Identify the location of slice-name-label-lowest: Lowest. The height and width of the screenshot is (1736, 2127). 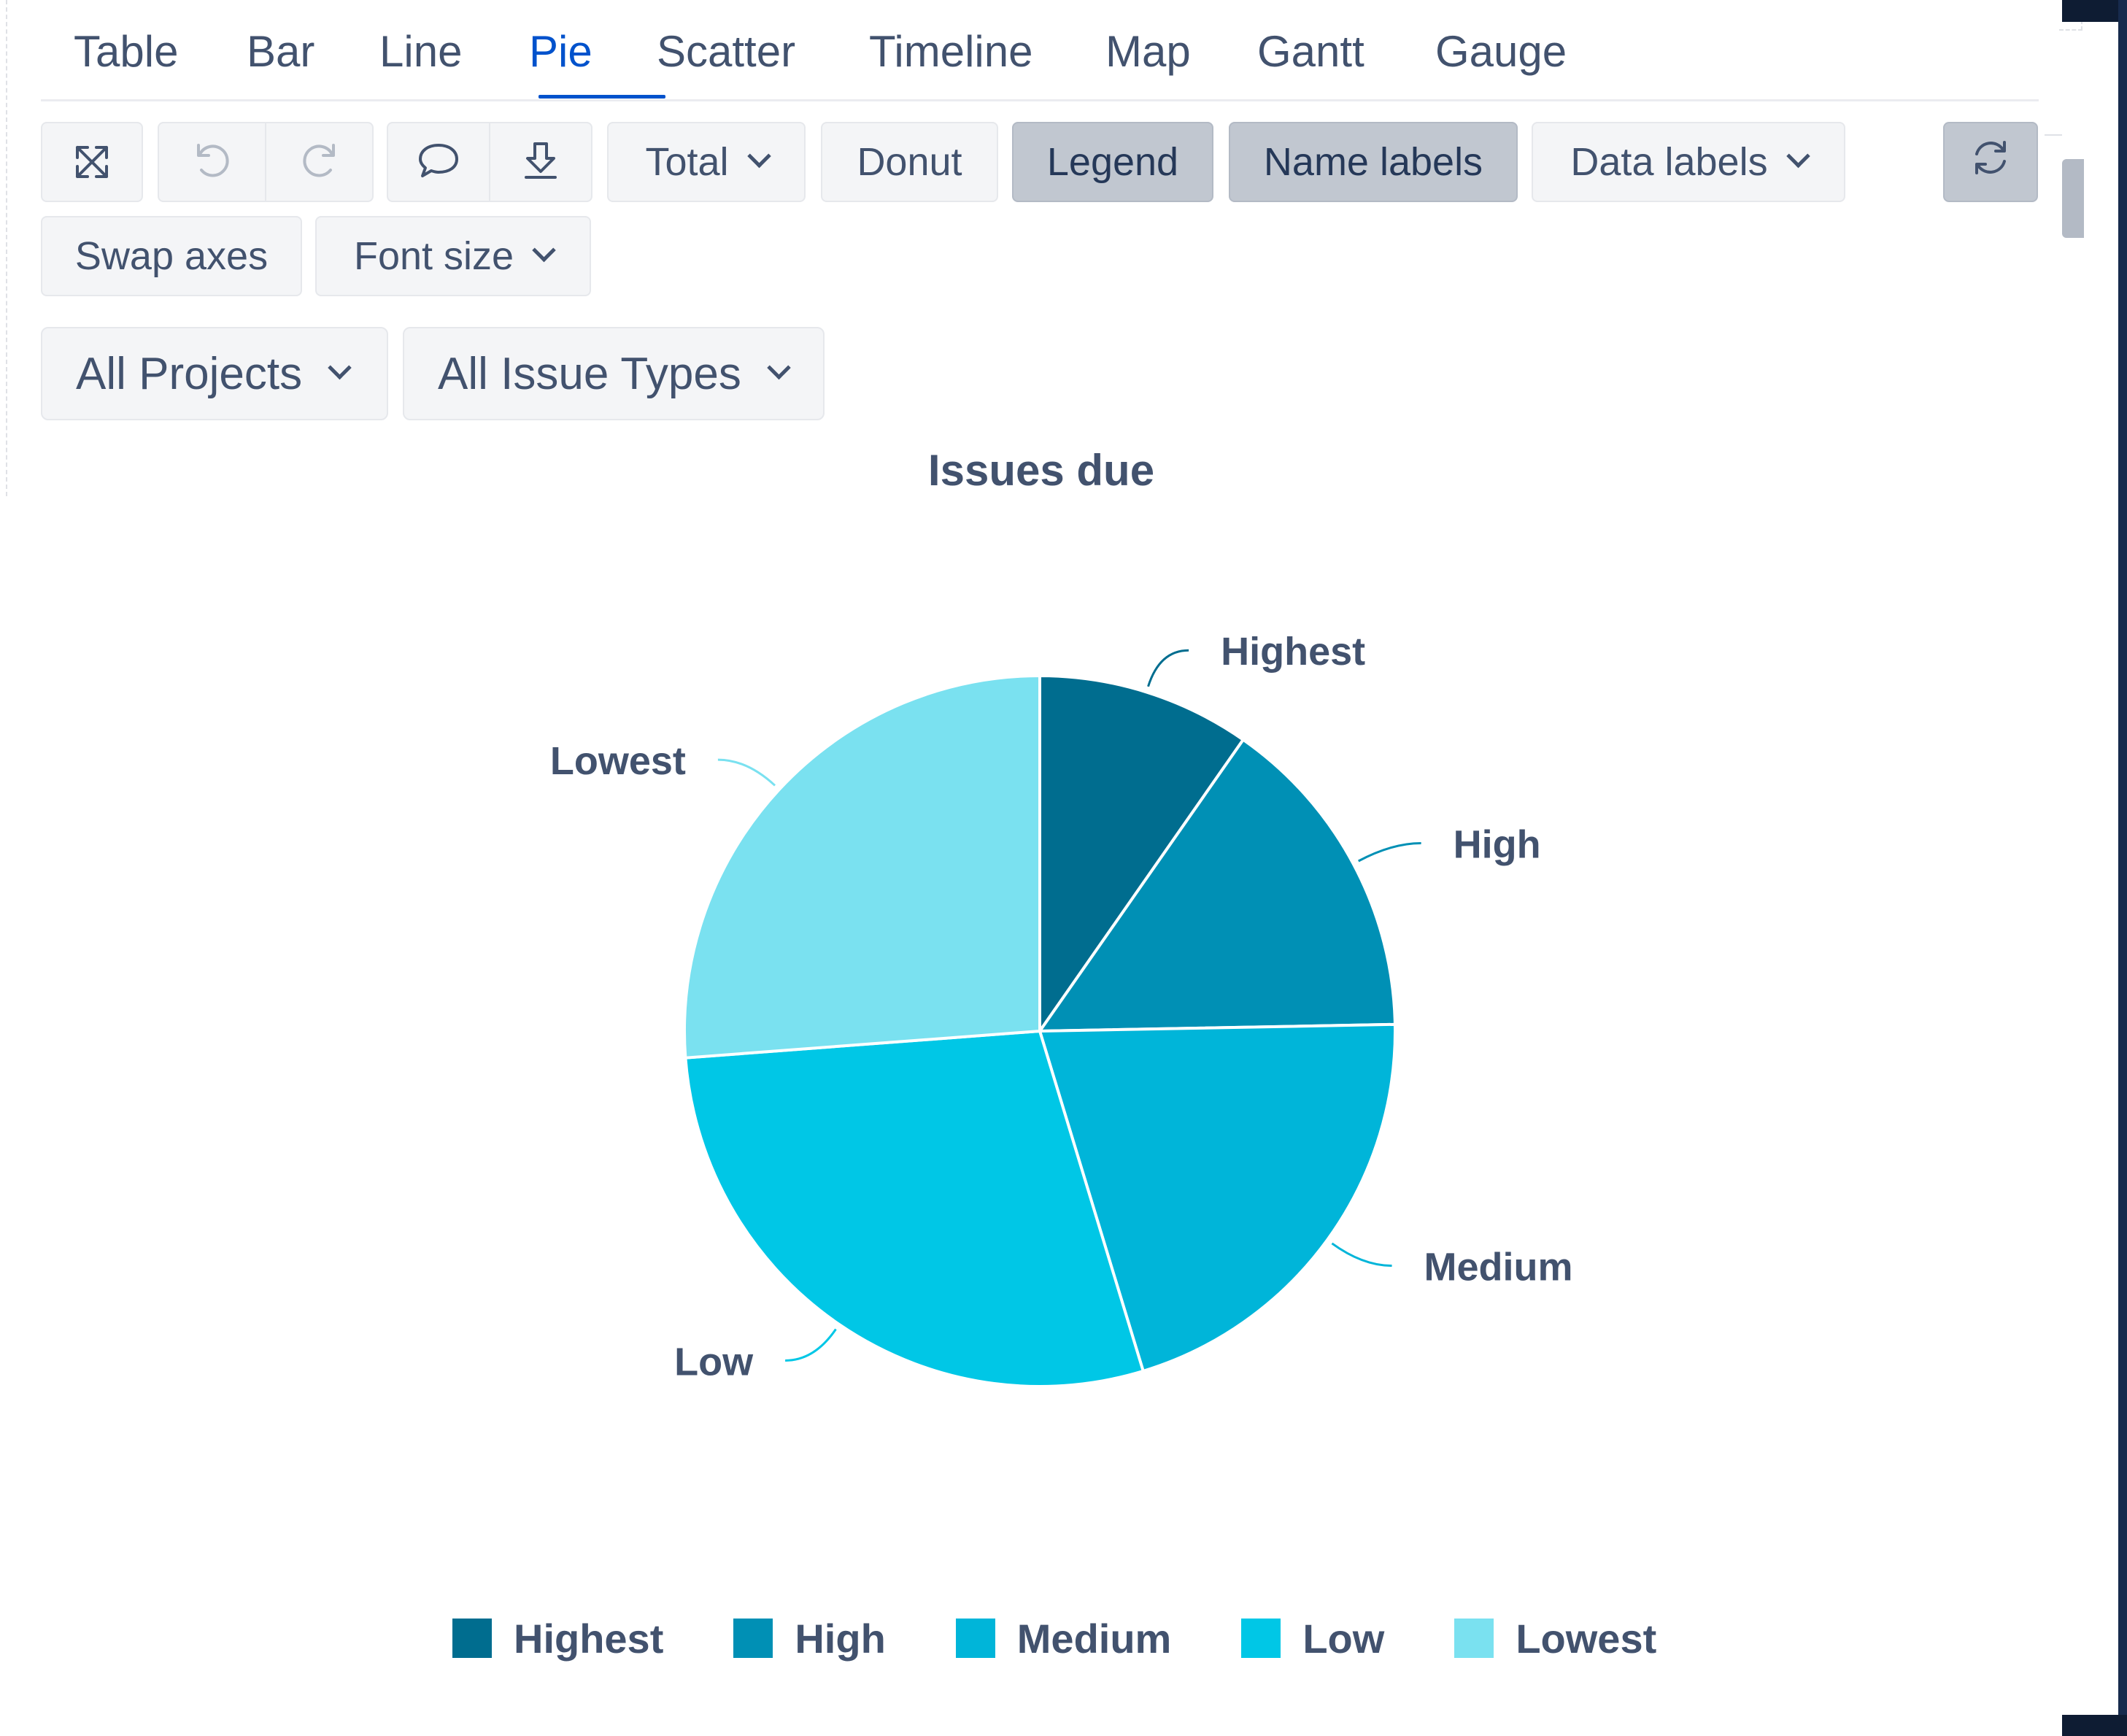
(618, 761).